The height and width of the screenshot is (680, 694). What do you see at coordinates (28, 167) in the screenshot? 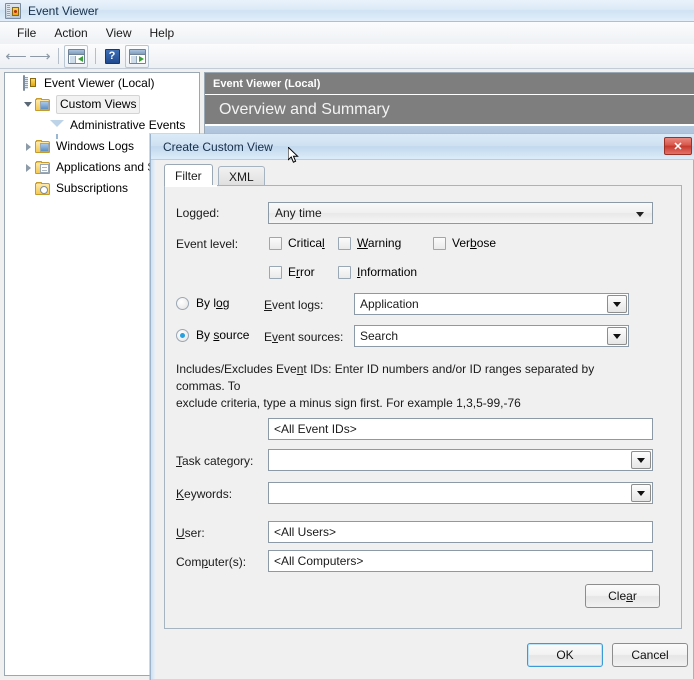
I see `tree-expander-applications` at bounding box center [28, 167].